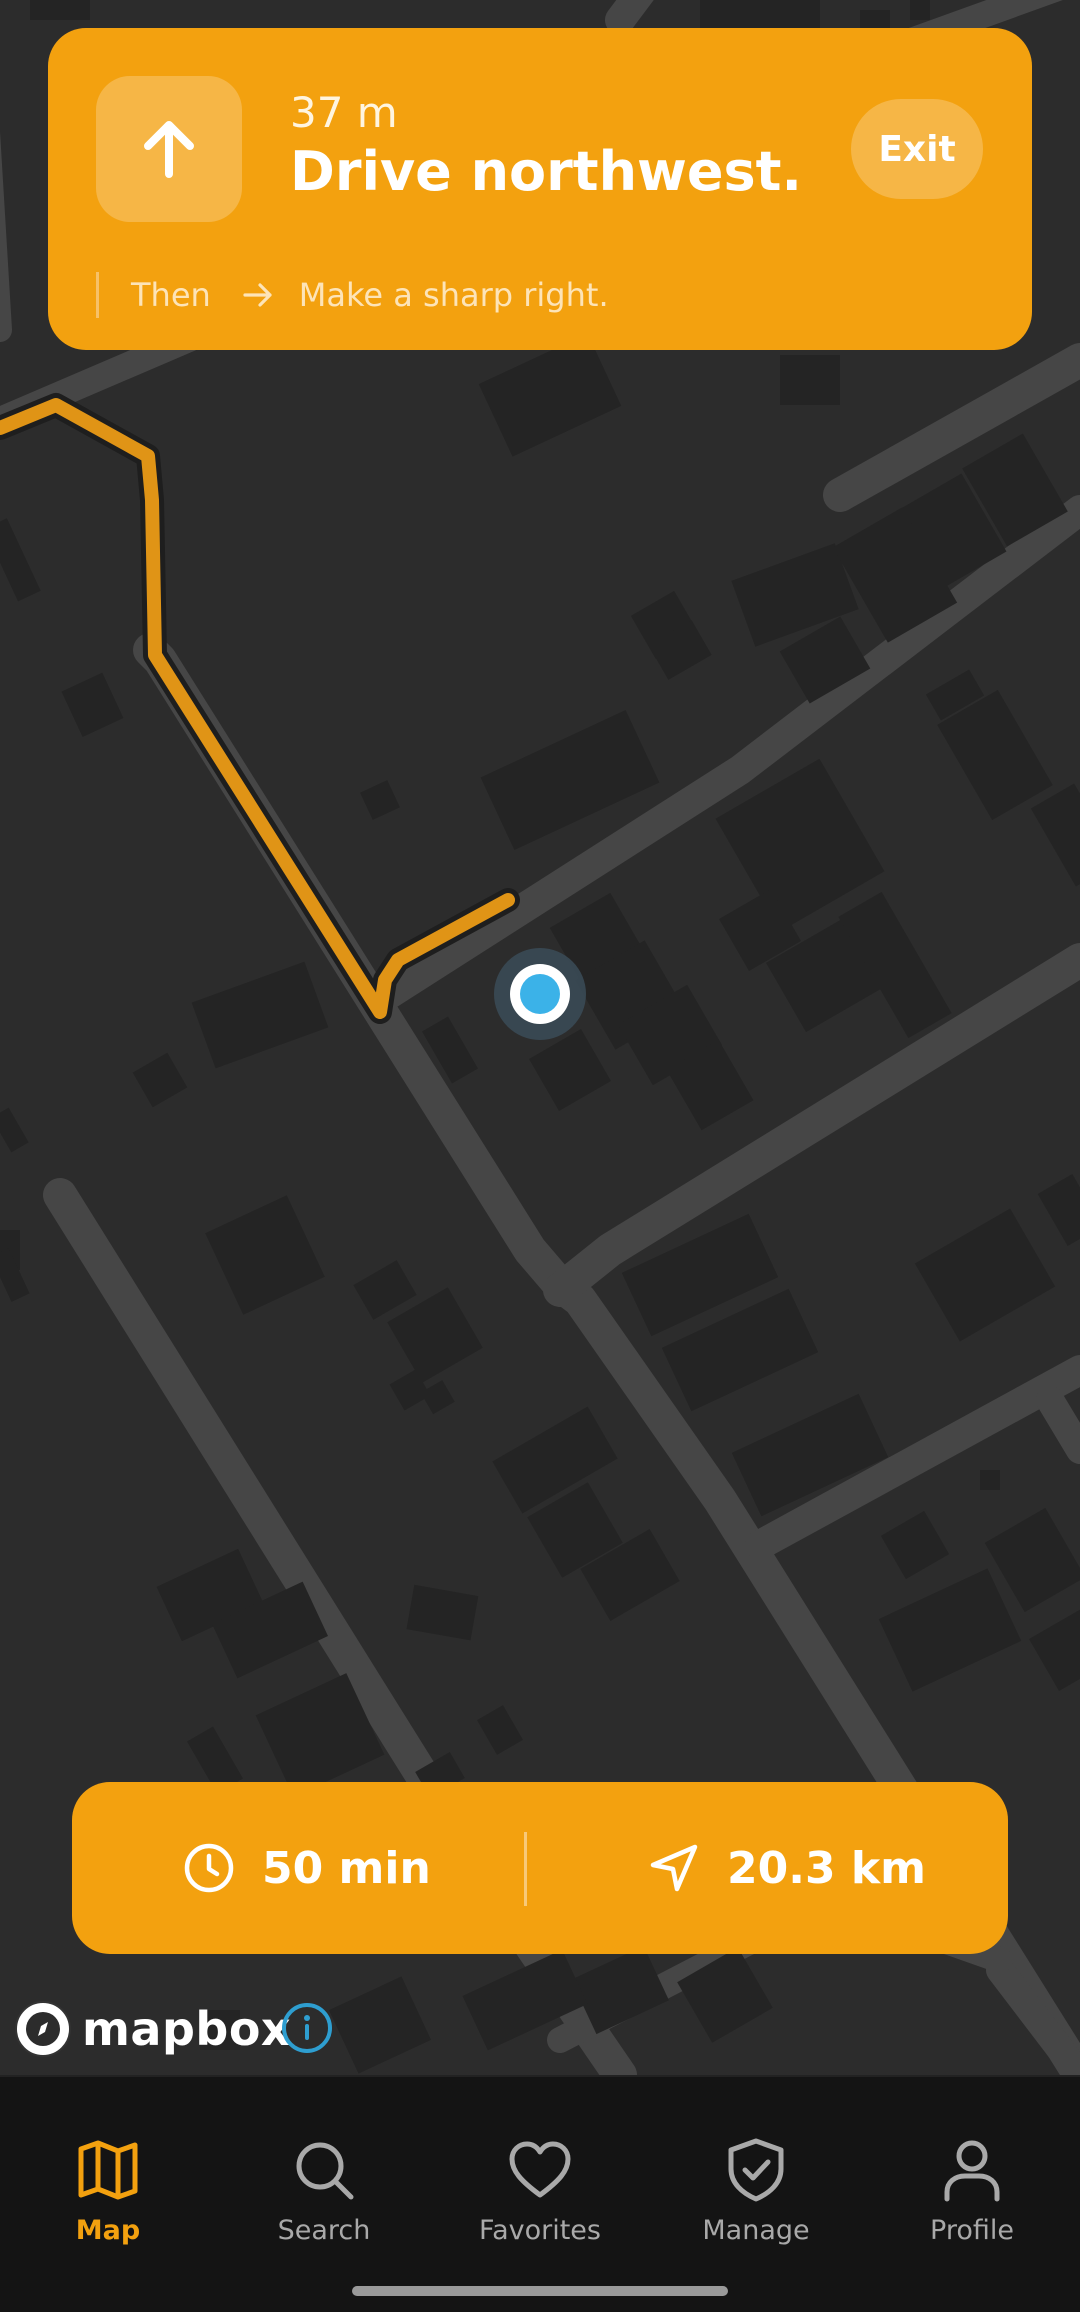 The image size is (1080, 2312). Describe the element at coordinates (43, 2029) in the screenshot. I see `mapbox-logo-icon` at that location.